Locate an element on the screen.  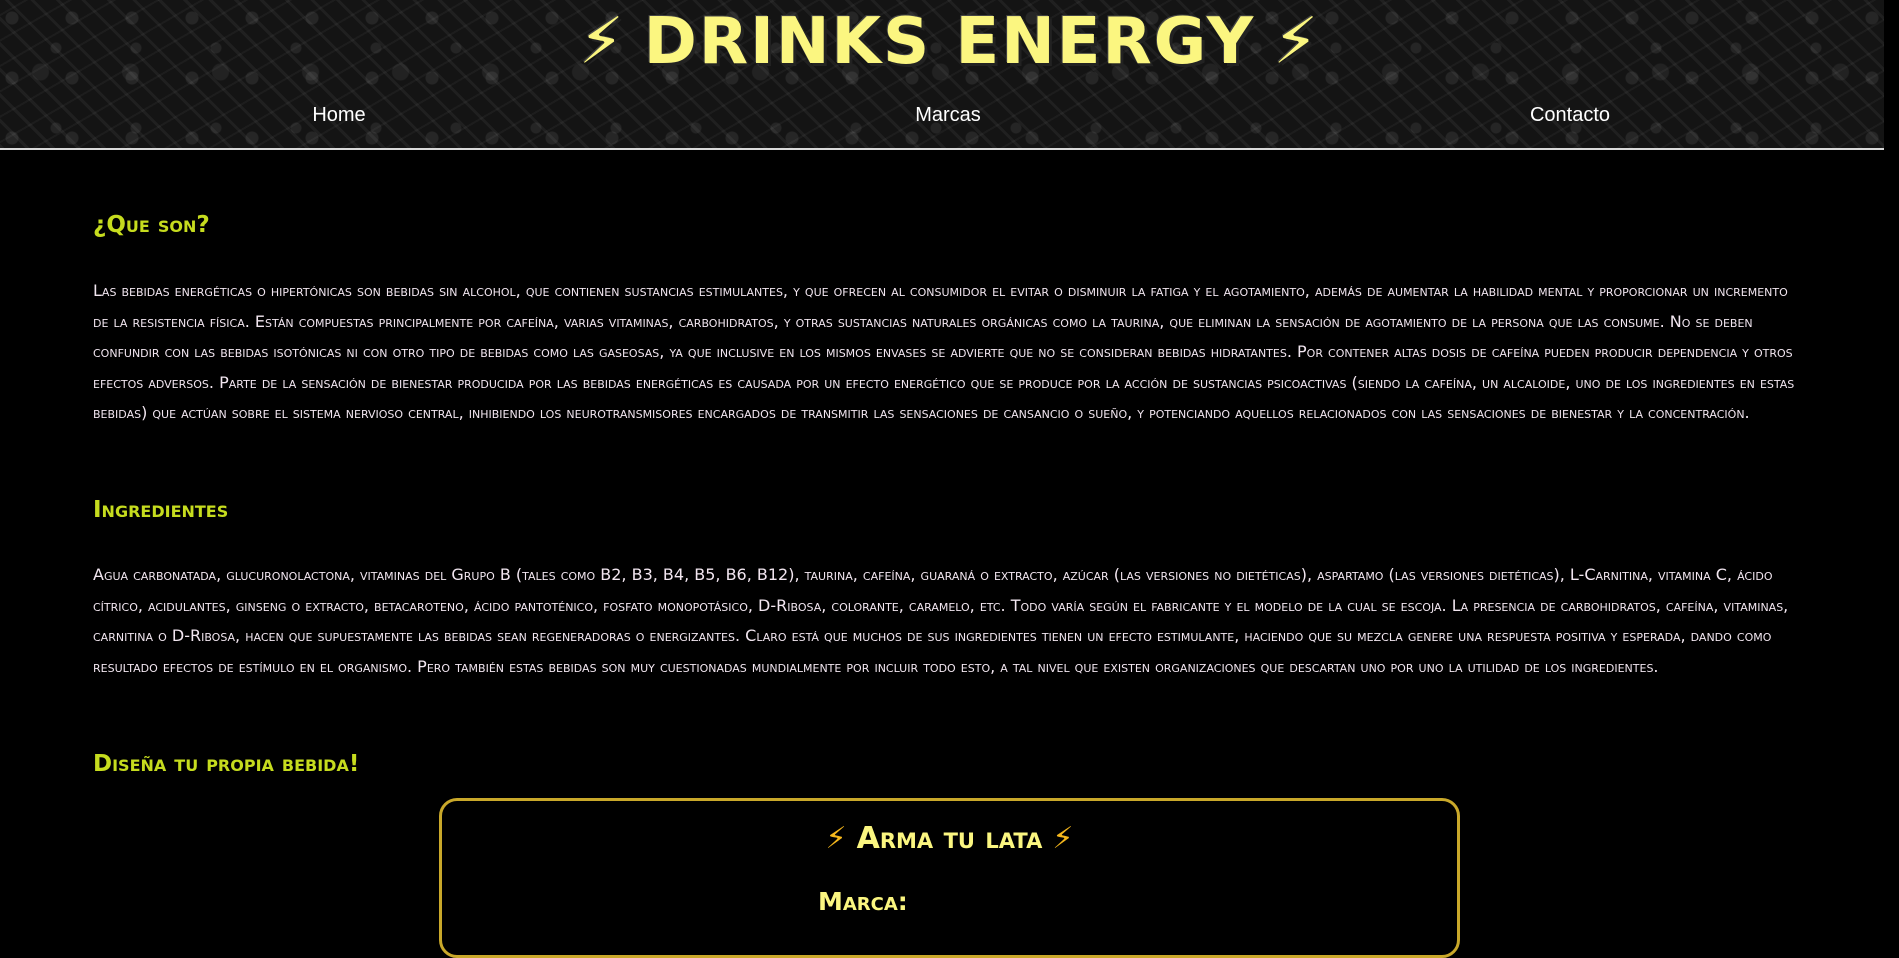
section-title-disena: Diseña tu propia bebida! is located at coordinates (226, 764).